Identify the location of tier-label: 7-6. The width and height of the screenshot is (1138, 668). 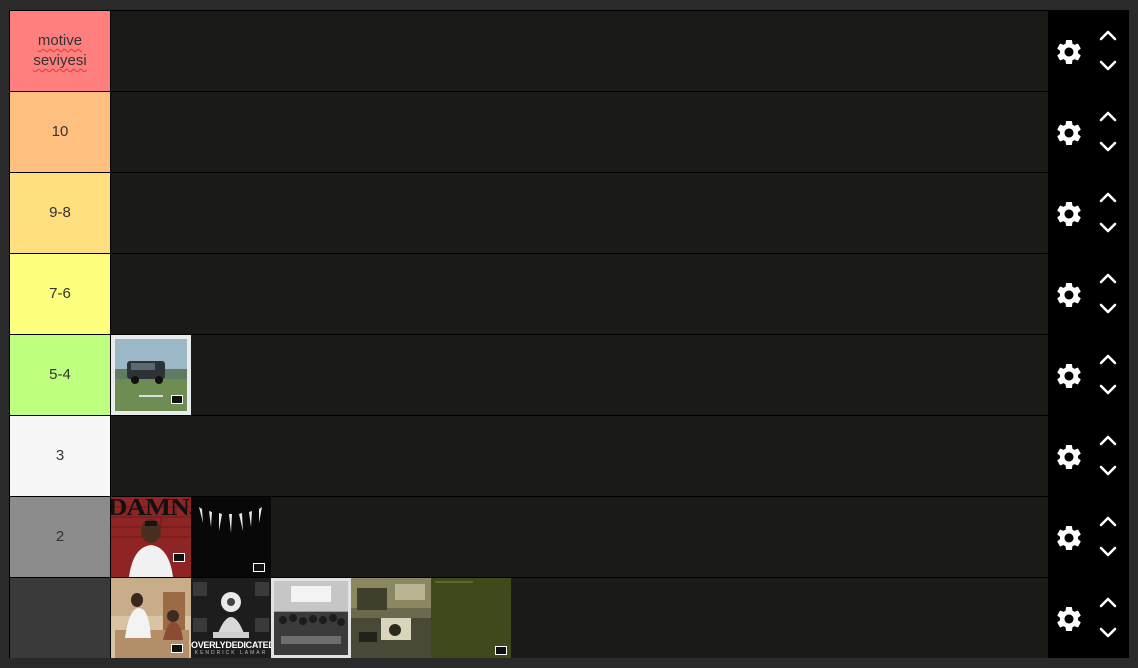
(60, 294).